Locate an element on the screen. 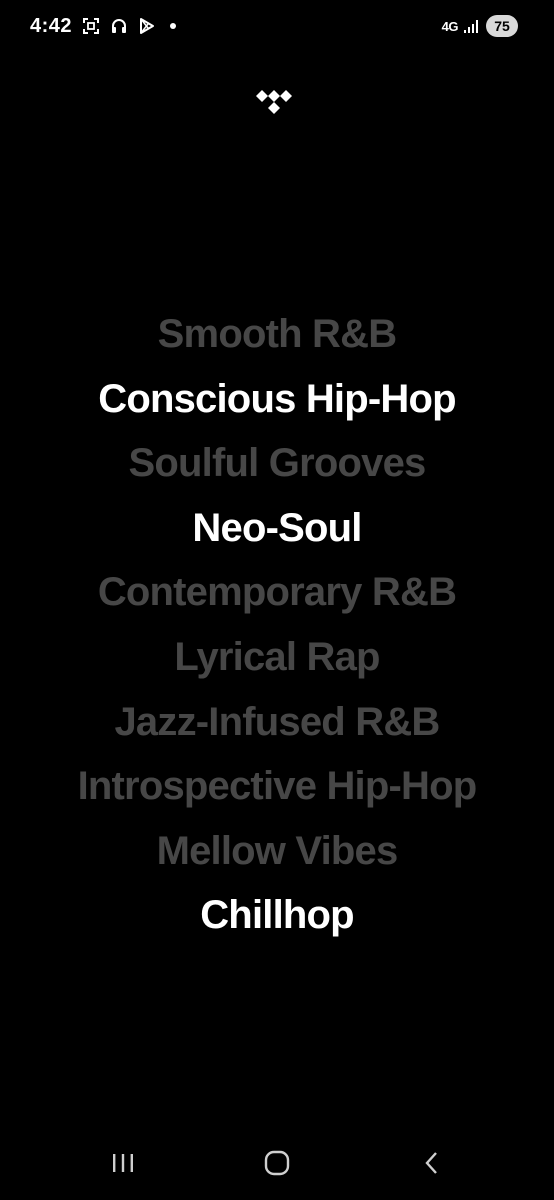 The height and width of the screenshot is (1200, 554). genre-item: Mellow Vibes is located at coordinates (277, 851).